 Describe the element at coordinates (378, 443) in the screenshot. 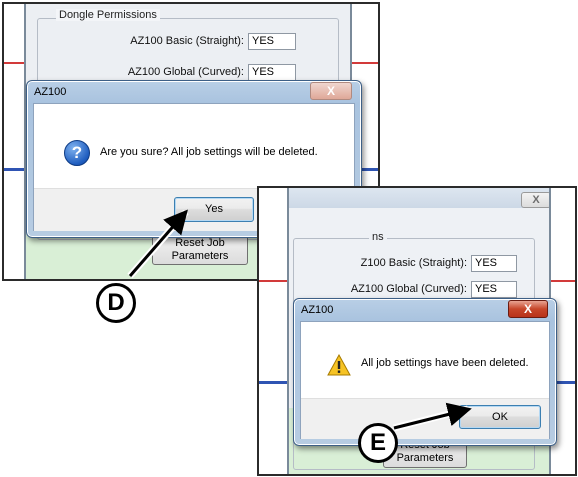

I see `callout-e: E` at that location.